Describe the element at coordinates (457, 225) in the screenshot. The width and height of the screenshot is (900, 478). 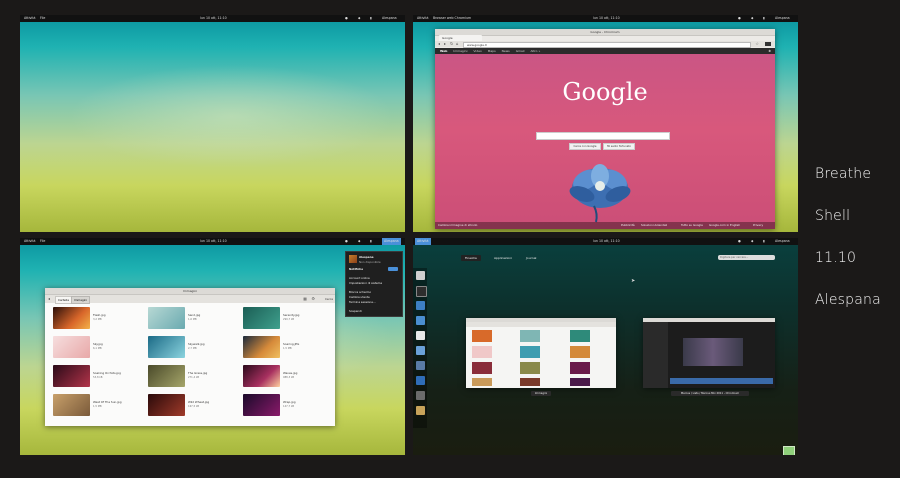
I see `change-background-link: Cambia immagine di sfondo` at that location.